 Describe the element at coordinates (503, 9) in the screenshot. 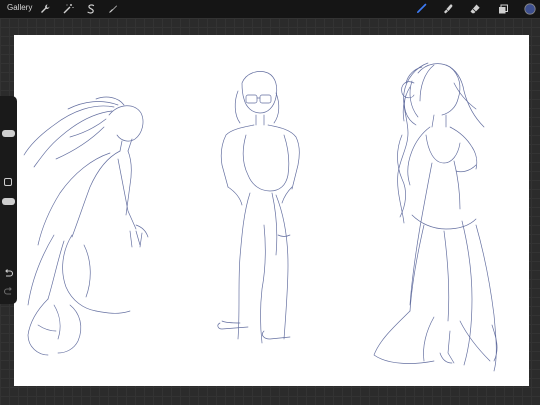

I see `layers-icon` at that location.